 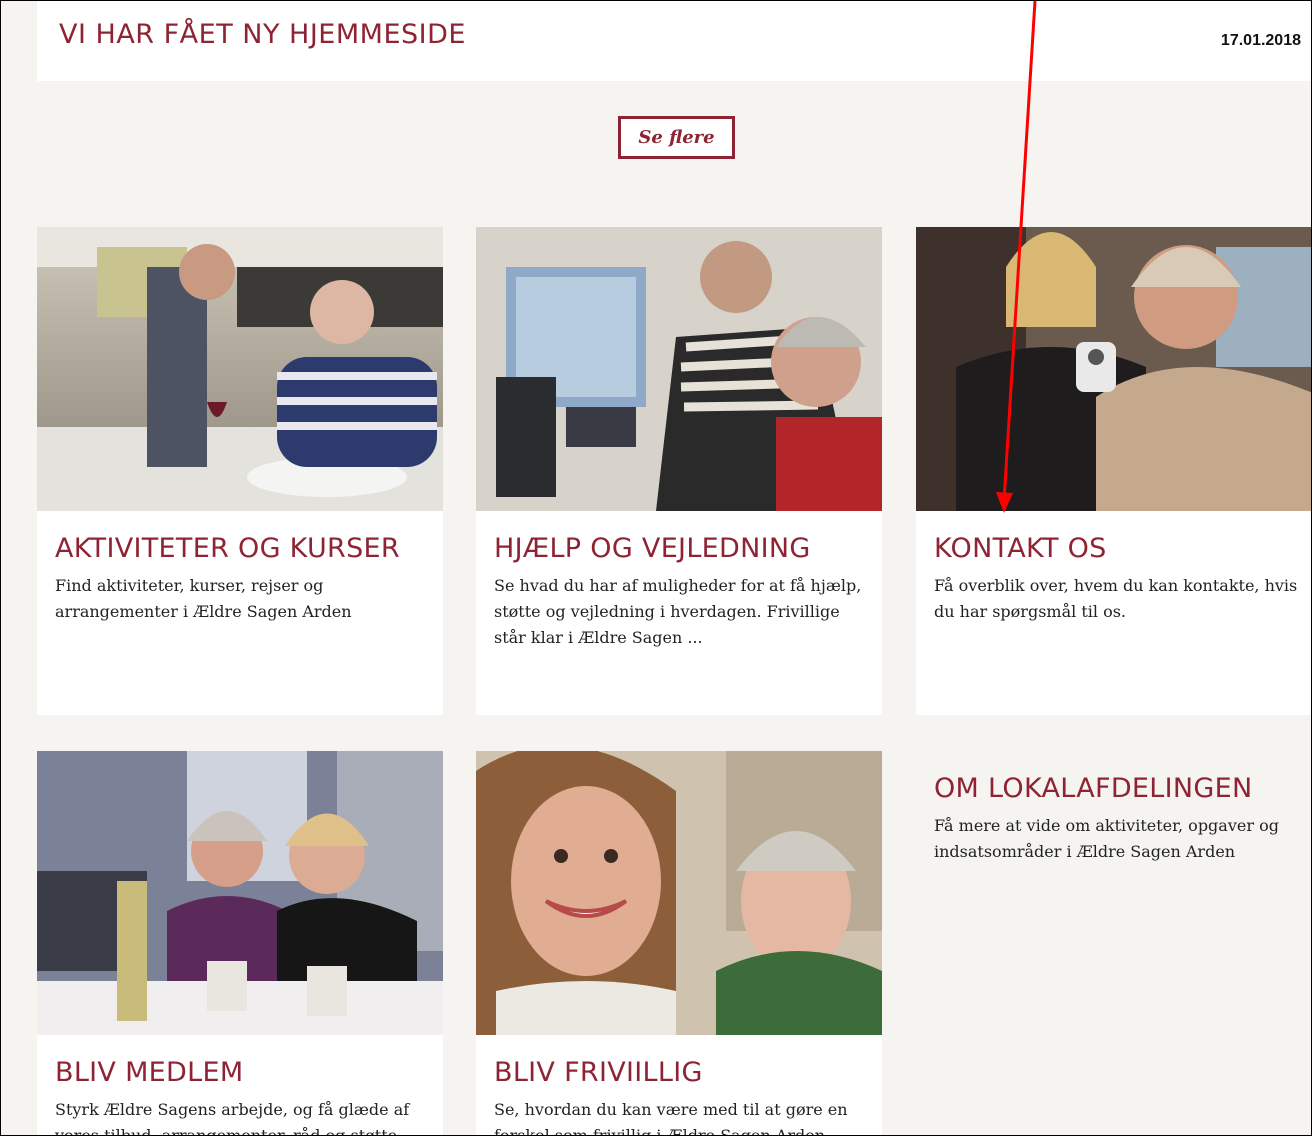 What do you see at coordinates (688, 1073) in the screenshot?
I see `card-title: BLIV FRIVIILLIG` at bounding box center [688, 1073].